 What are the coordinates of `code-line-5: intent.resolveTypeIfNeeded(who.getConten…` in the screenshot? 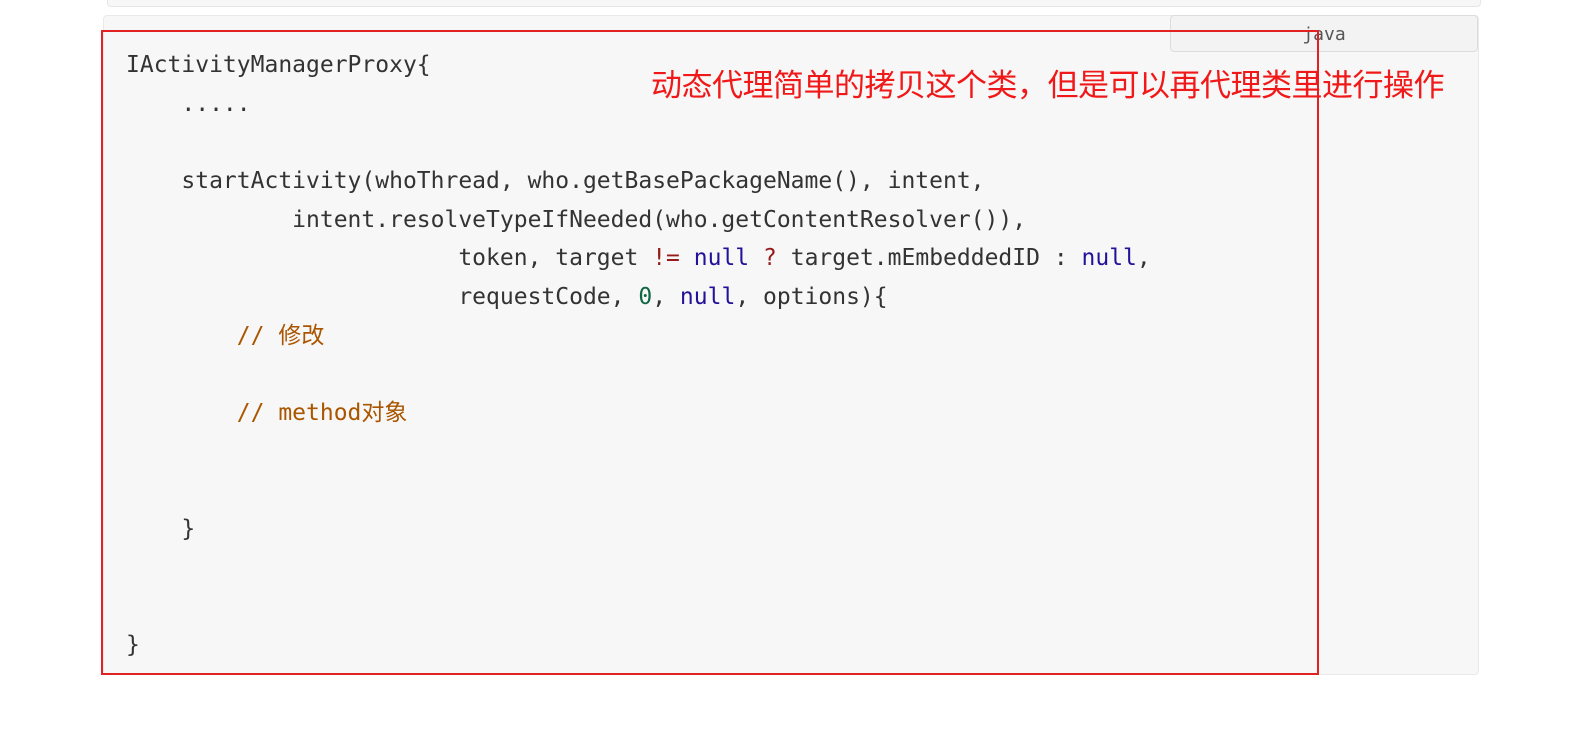 It's located at (638, 220).